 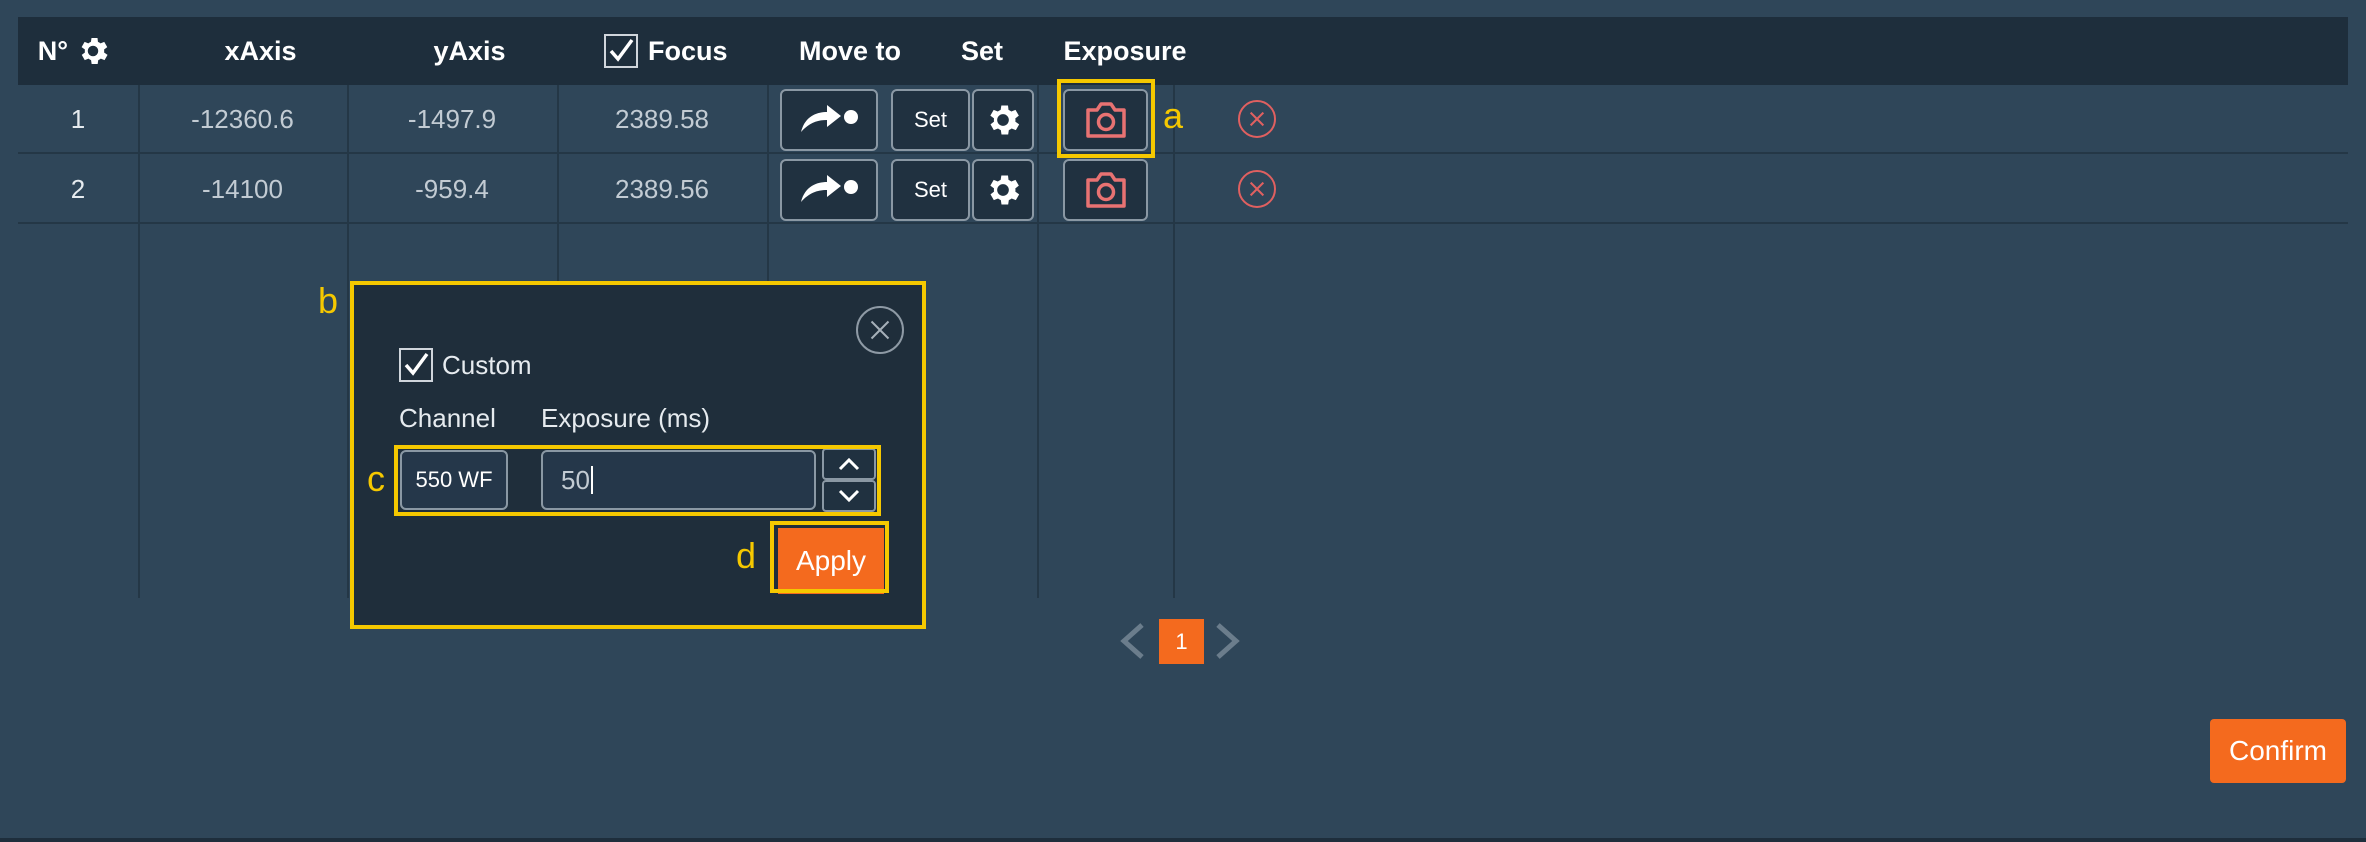 What do you see at coordinates (447, 418) in the screenshot?
I see `channel-label: Channel` at bounding box center [447, 418].